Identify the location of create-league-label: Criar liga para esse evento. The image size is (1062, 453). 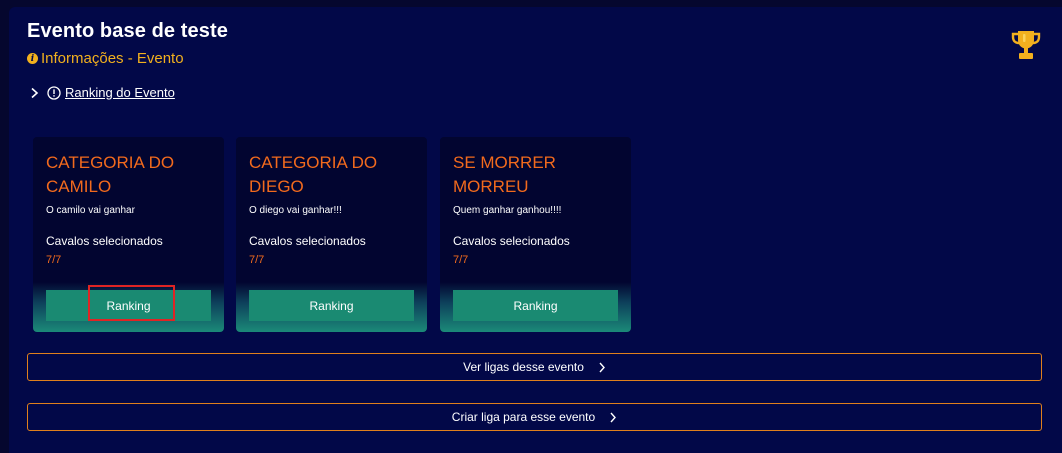
(523, 417).